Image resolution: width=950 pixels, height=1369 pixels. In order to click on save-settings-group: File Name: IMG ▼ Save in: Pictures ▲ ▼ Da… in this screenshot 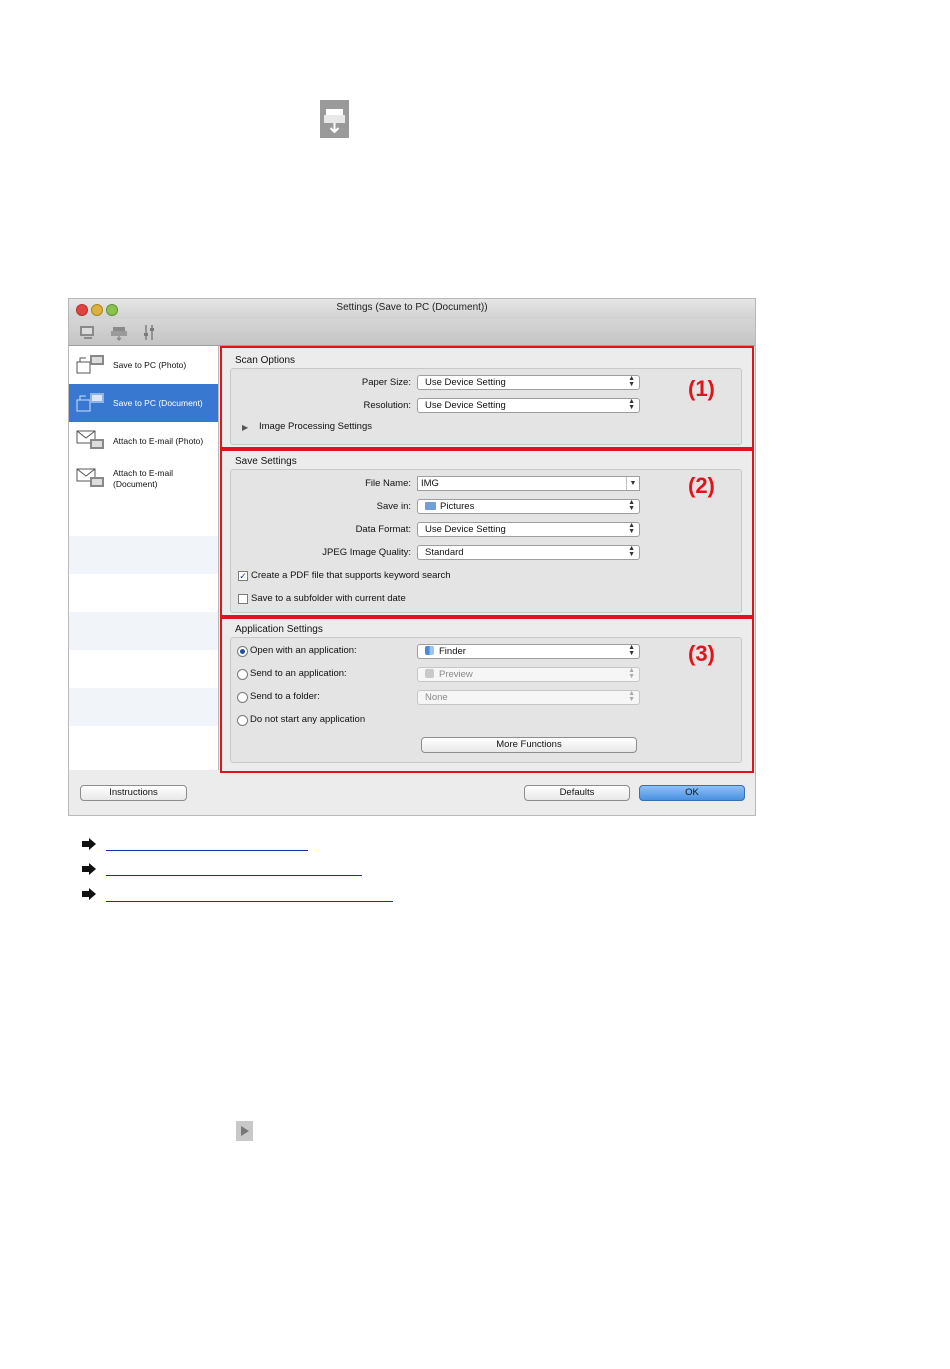, I will do `click(486, 541)`.